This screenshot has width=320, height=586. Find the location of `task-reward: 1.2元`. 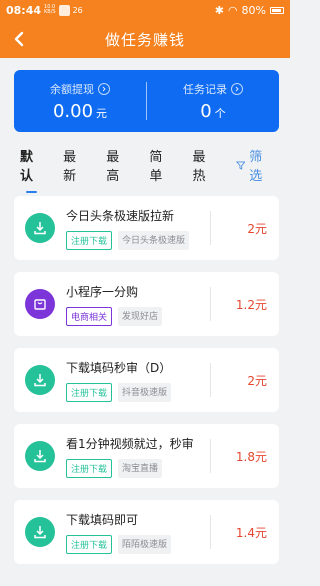

task-reward: 1.2元 is located at coordinates (251, 304).